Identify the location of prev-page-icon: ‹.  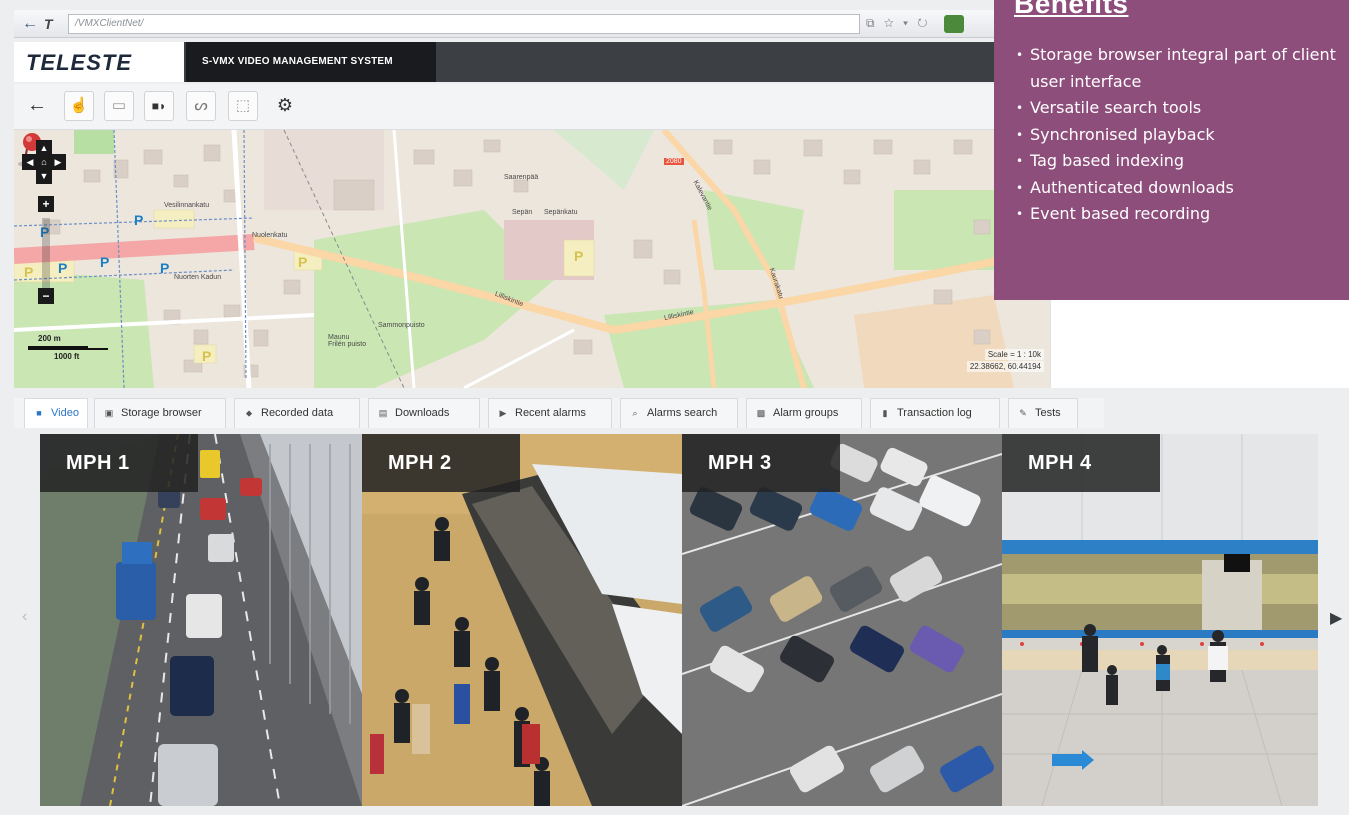
(24, 617).